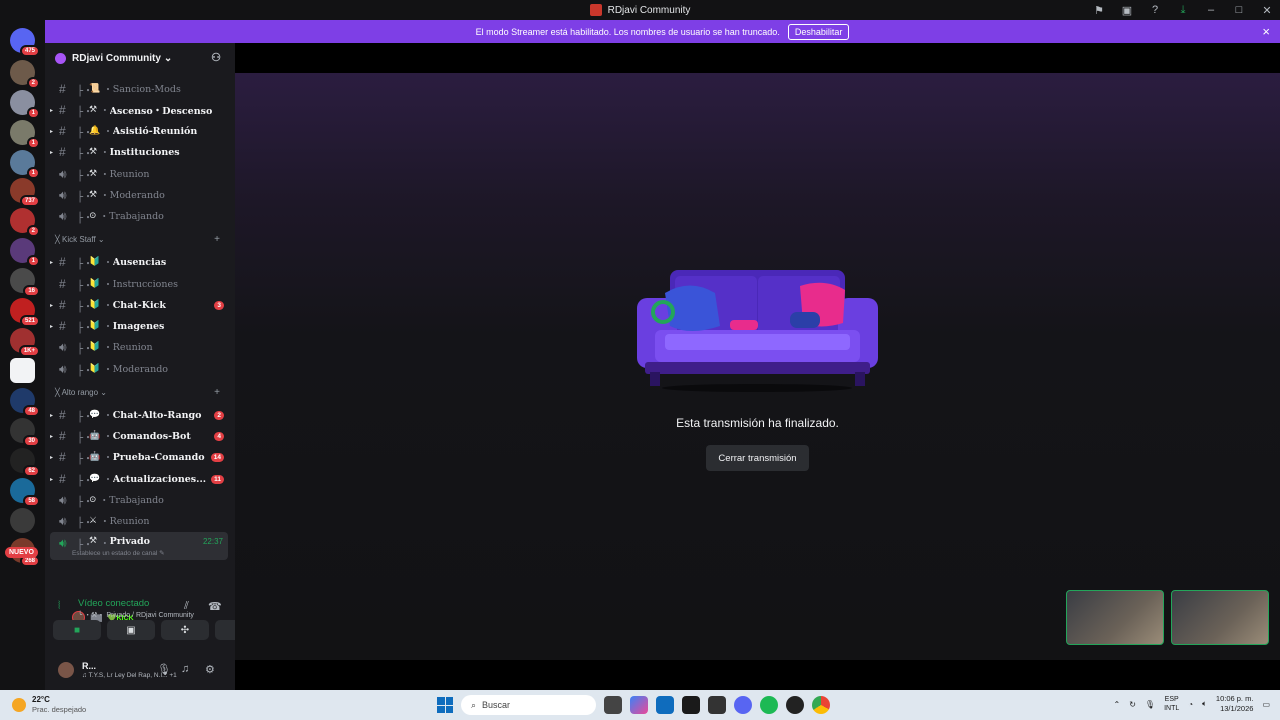 The width and height of the screenshot is (1280, 720). I want to click on channel-item: ▸ # ├・ 💬 ・ Chat-Alto-Rango 2, so click(139, 415).